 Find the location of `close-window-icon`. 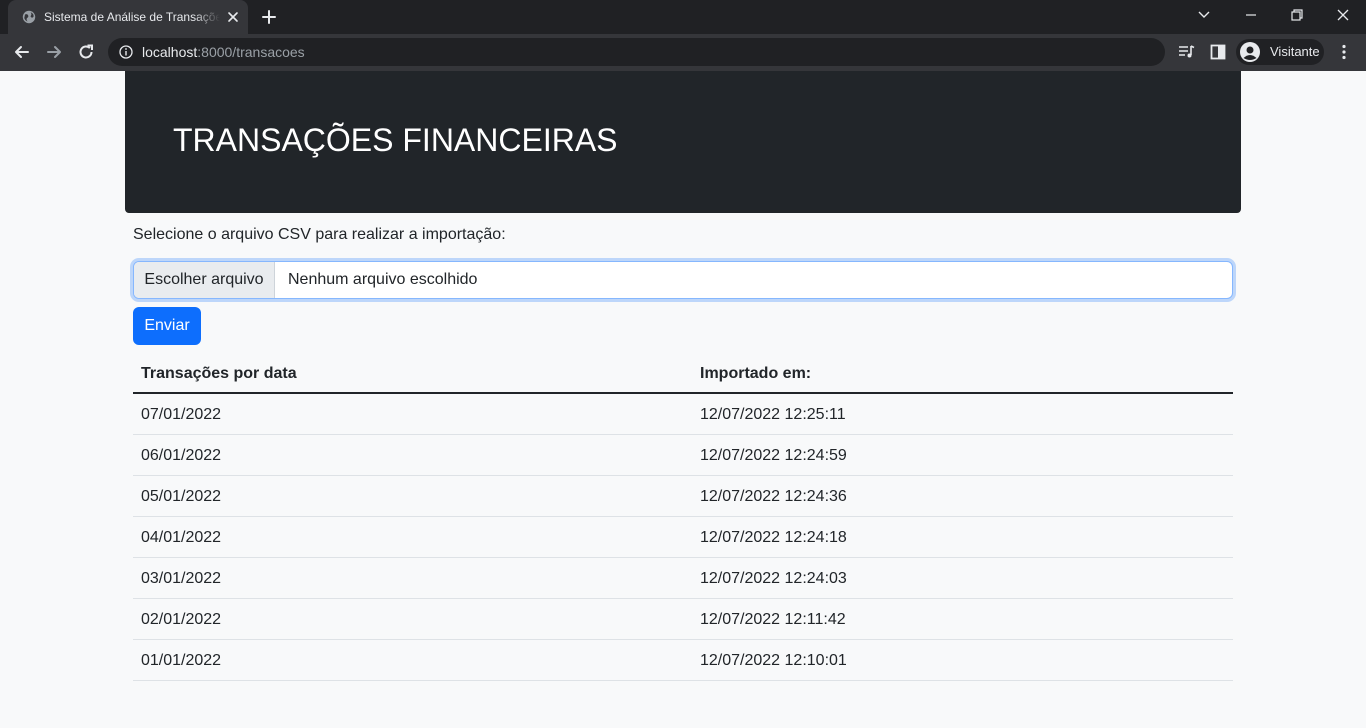

close-window-icon is located at coordinates (1343, 15).